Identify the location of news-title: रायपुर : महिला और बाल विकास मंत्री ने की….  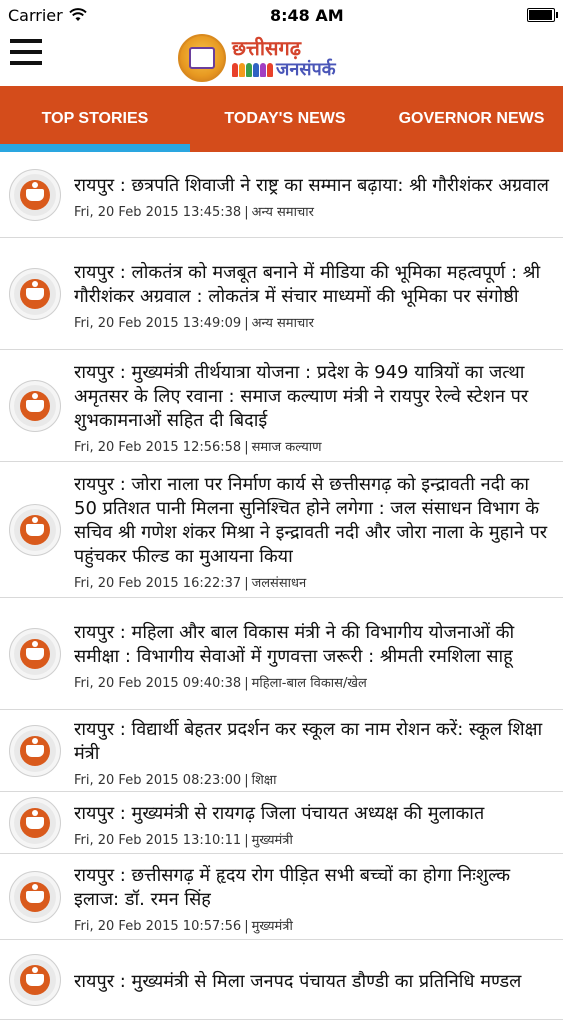
(294, 644).